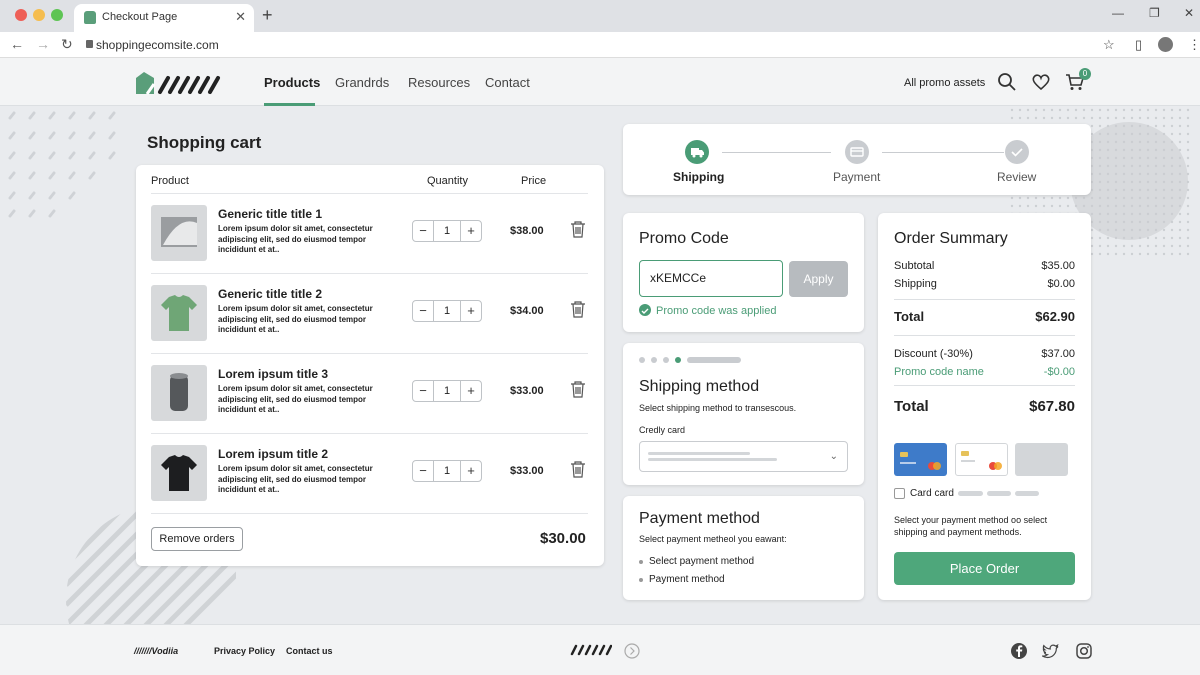 Image resolution: width=1200 pixels, height=675 pixels. What do you see at coordinates (140, 17) in the screenshot?
I see `tab-title: Checkout Page` at bounding box center [140, 17].